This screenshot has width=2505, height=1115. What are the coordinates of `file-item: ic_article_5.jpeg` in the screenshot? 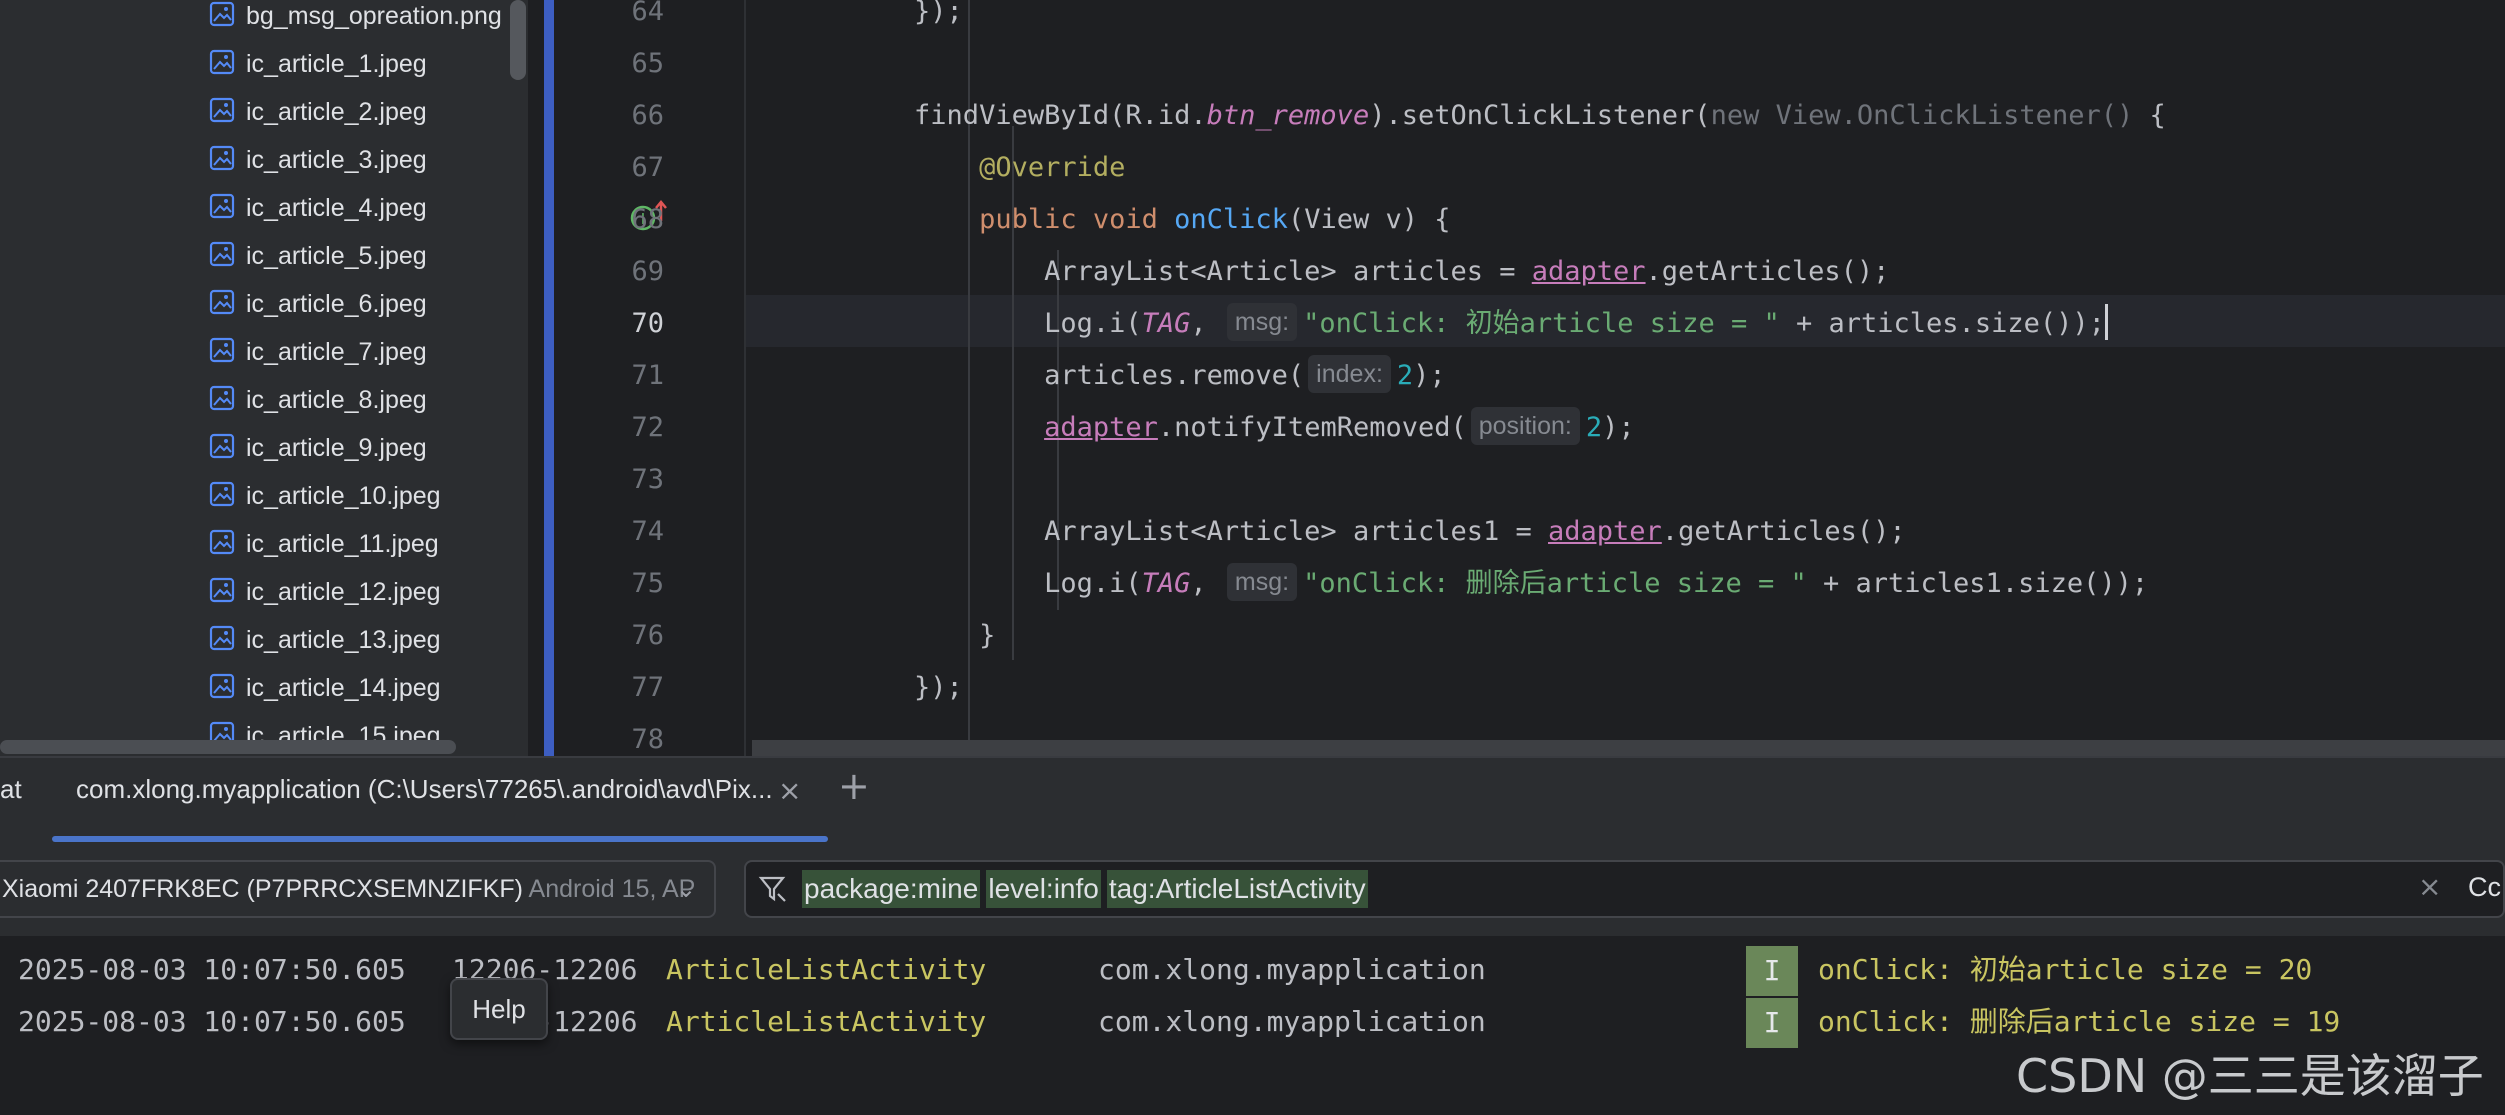 It's located at (260, 256).